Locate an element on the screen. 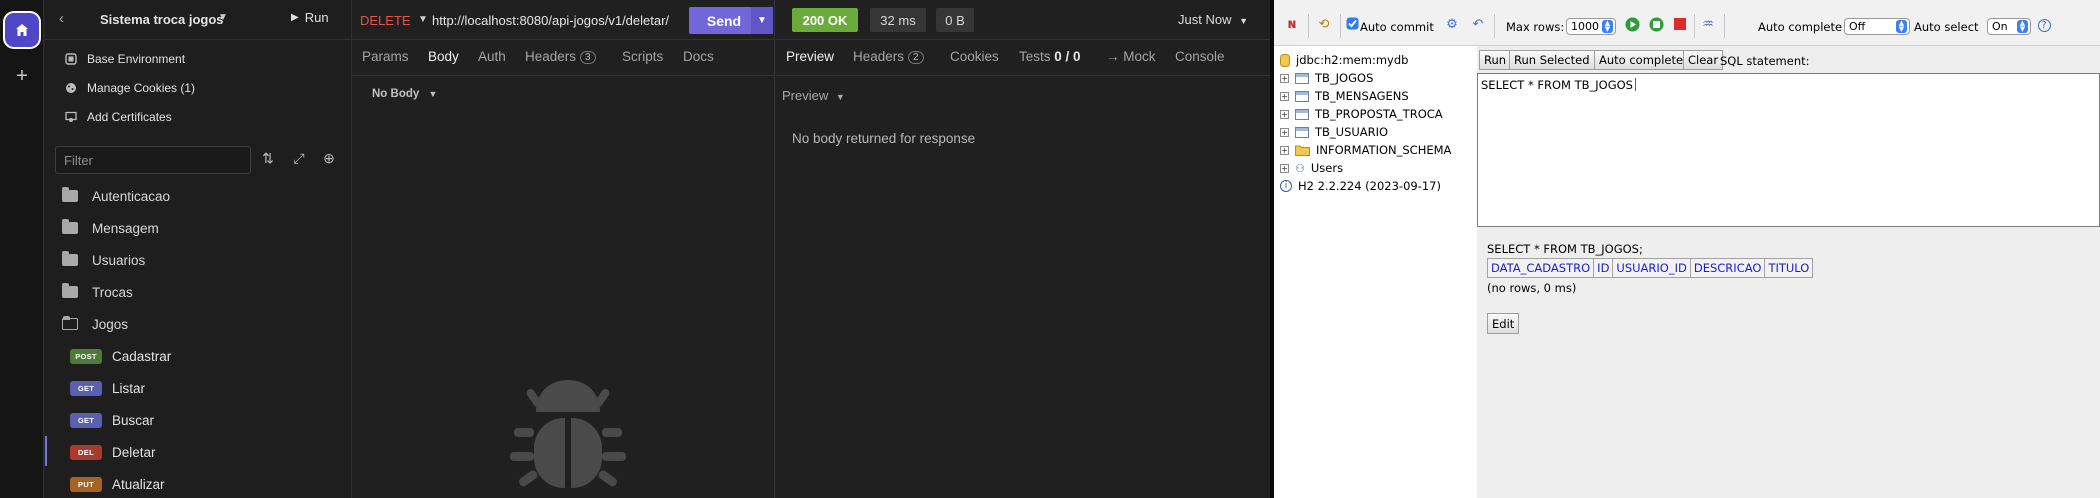 The width and height of the screenshot is (2100, 498). rollback-icon: ↶ is located at coordinates (1478, 25).